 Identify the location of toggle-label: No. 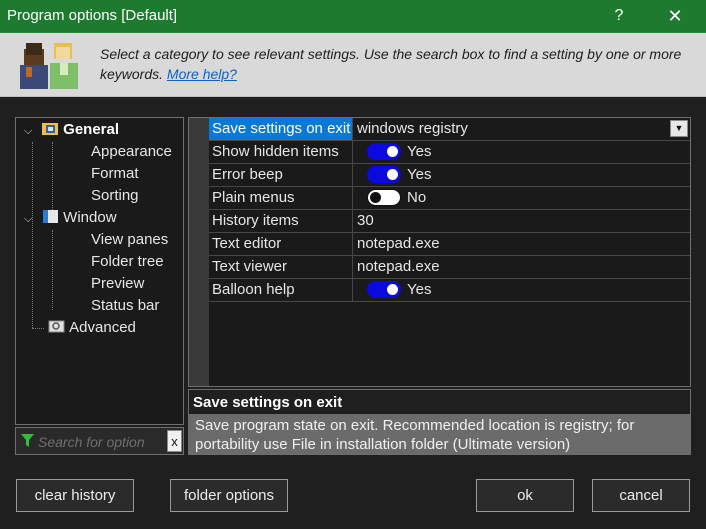
(417, 197).